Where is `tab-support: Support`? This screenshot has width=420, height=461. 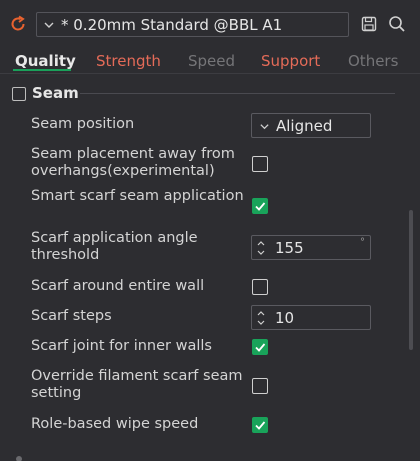
tab-support: Support is located at coordinates (290, 61).